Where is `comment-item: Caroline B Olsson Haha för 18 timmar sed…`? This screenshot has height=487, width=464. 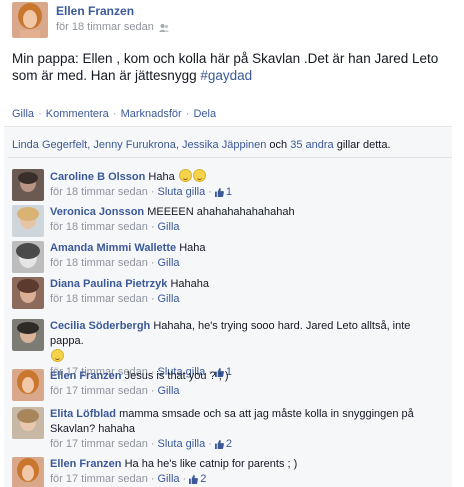 comment-item: Caroline B Olsson Haha för 18 timmar sed… is located at coordinates (221, 185).